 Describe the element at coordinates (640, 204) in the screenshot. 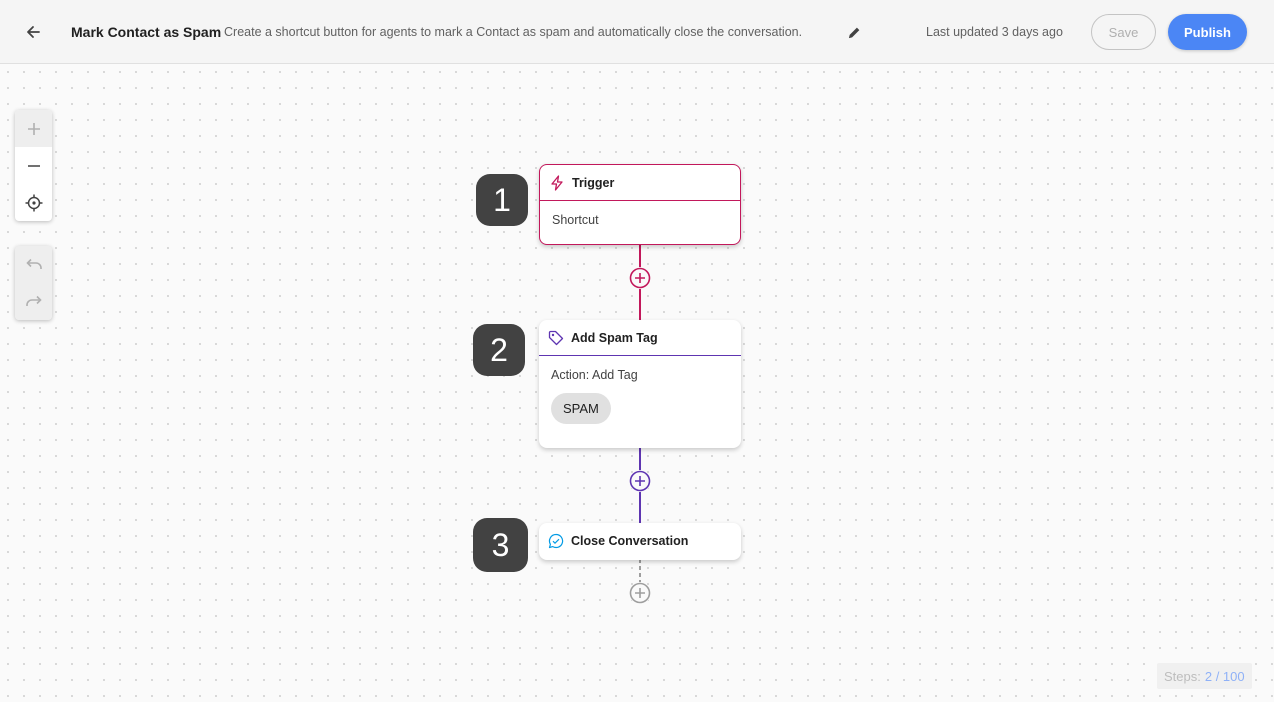

I see `trigger-node: Trigger Shortcut` at that location.